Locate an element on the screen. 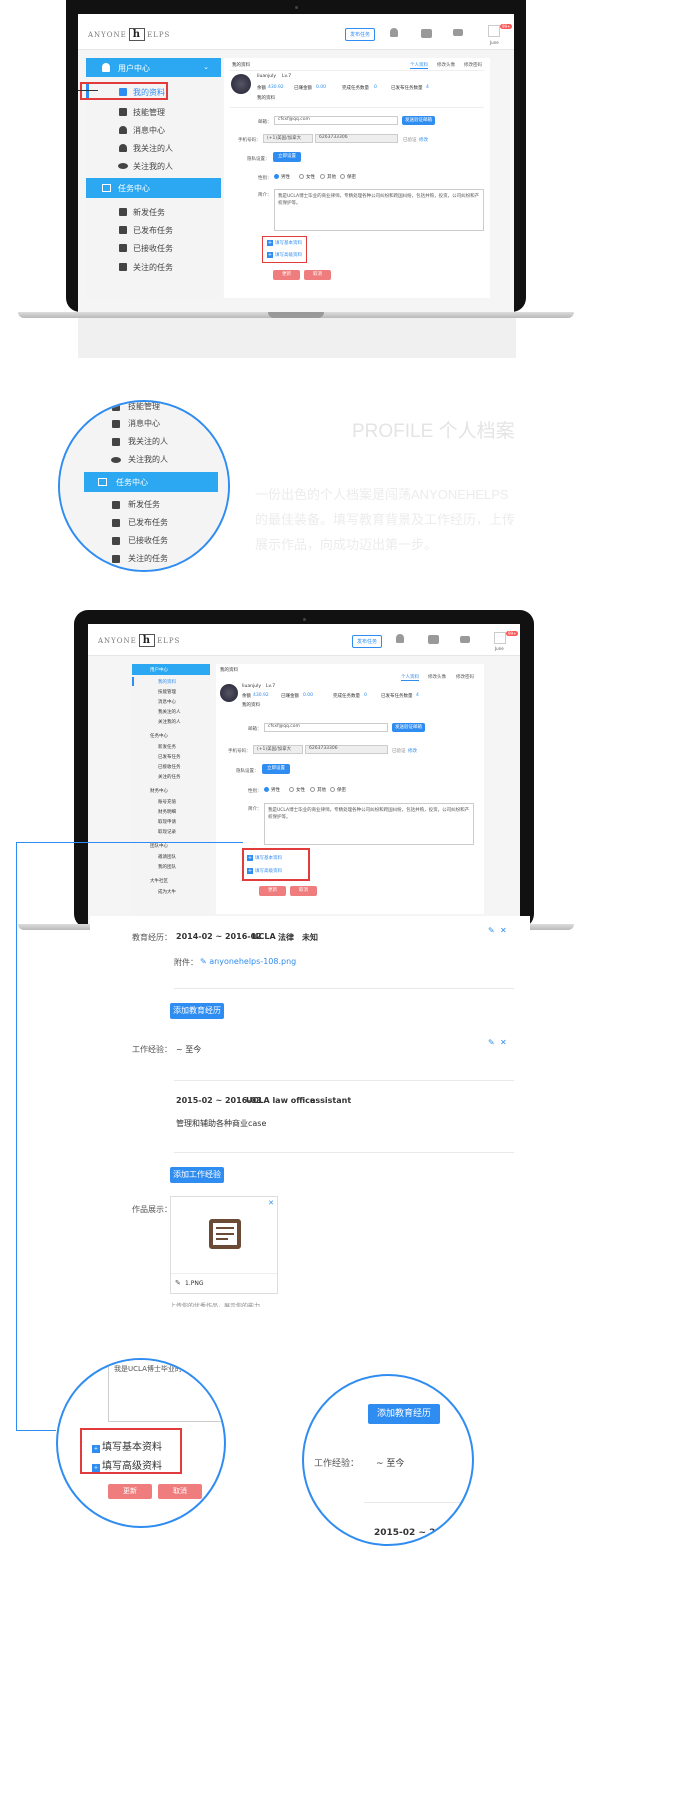  attachment-link: ✎ anyonehelps-108.png is located at coordinates (248, 961).